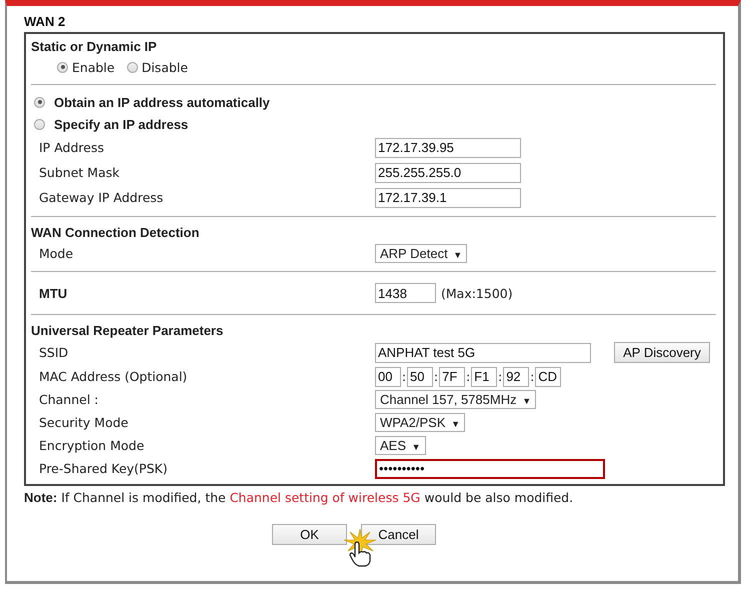 This screenshot has width=746, height=593. What do you see at coordinates (71, 147) in the screenshot?
I see `field-label: IP Address` at bounding box center [71, 147].